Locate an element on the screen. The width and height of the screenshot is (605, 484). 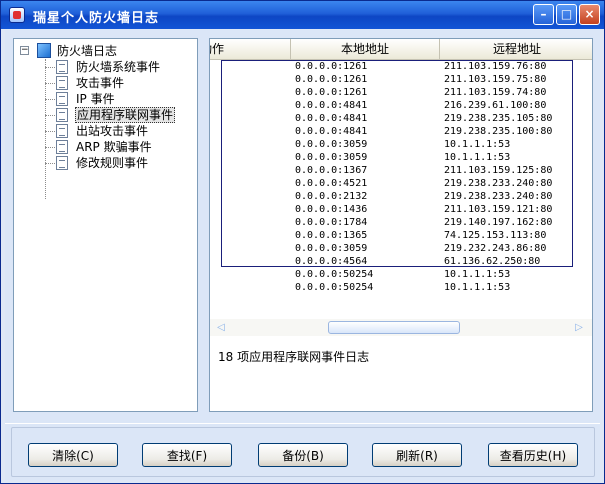
local-address-cell: 0.0.0.0:1365 is located at coordinates (331, 235).